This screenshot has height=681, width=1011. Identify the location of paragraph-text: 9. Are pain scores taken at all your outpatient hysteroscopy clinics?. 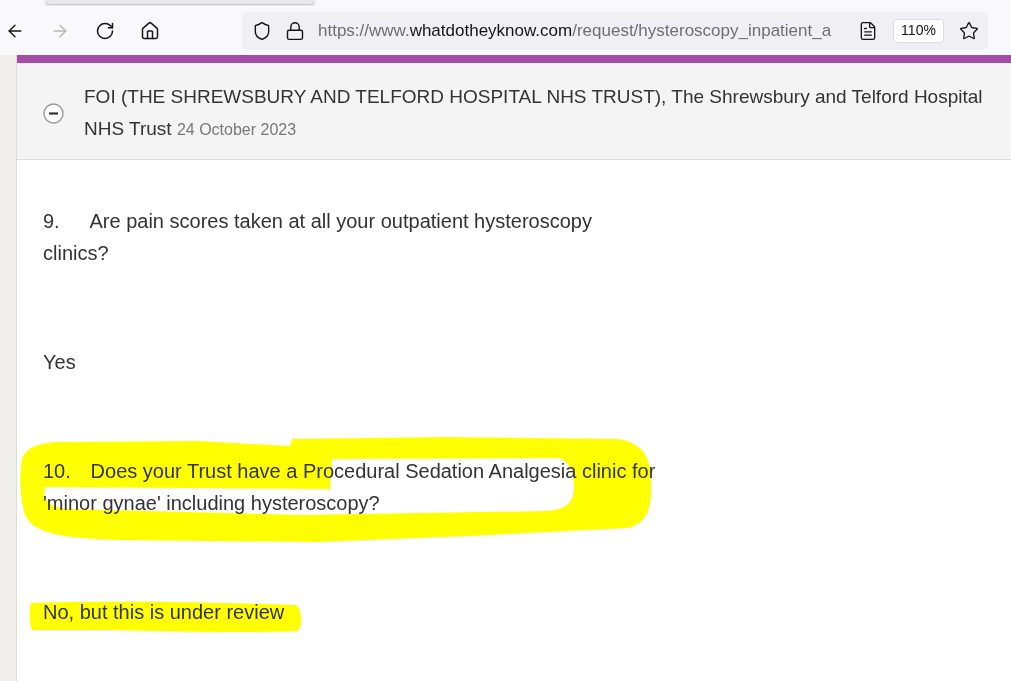
(318, 237).